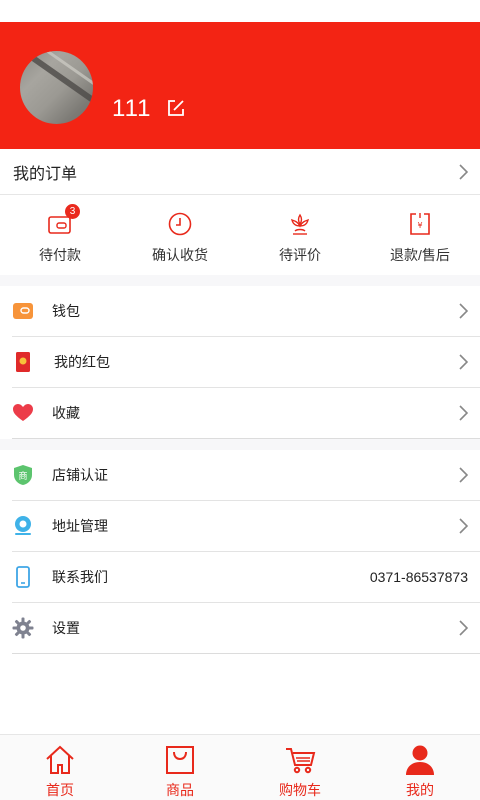 The image size is (480, 800). What do you see at coordinates (180, 790) in the screenshot?
I see `tab-label: 商品` at bounding box center [180, 790].